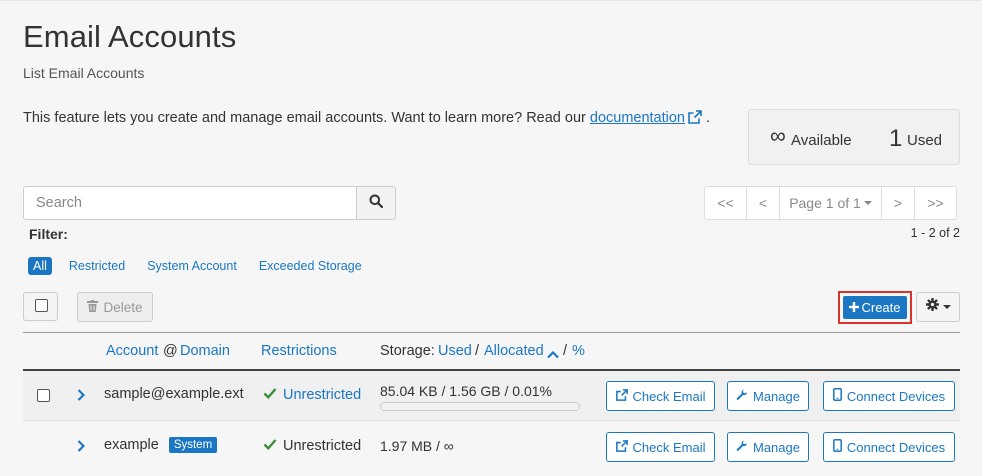 This screenshot has width=982, height=476. What do you see at coordinates (84, 73) in the screenshot?
I see `page-subtitle: List Email Accounts` at bounding box center [84, 73].